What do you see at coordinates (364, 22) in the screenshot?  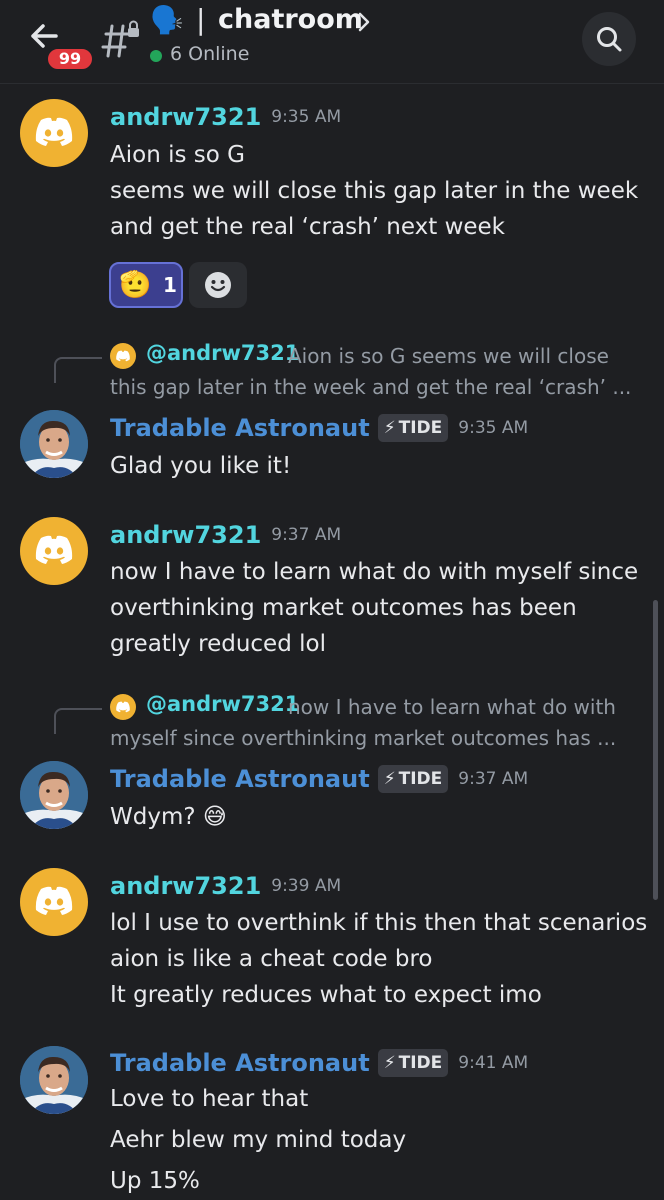 I see `chevron-right-icon` at bounding box center [364, 22].